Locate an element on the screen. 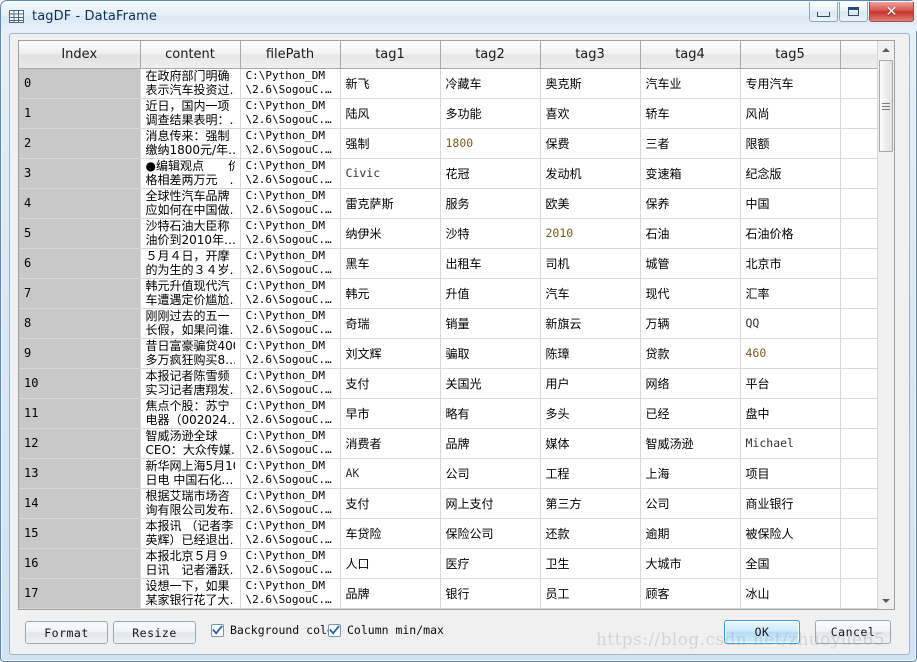  cell-tag1: 人口 is located at coordinates (390, 563).